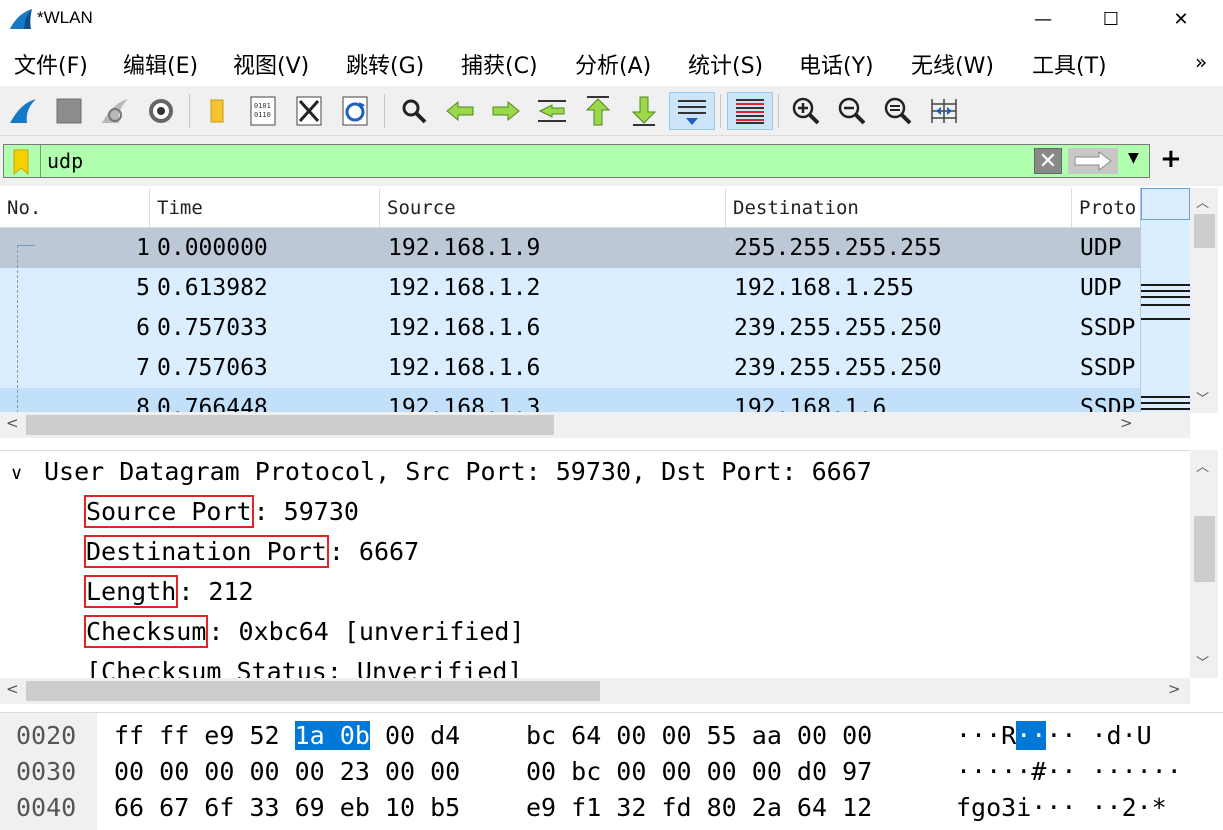  I want to click on minimap-mark, so click(1165, 319).